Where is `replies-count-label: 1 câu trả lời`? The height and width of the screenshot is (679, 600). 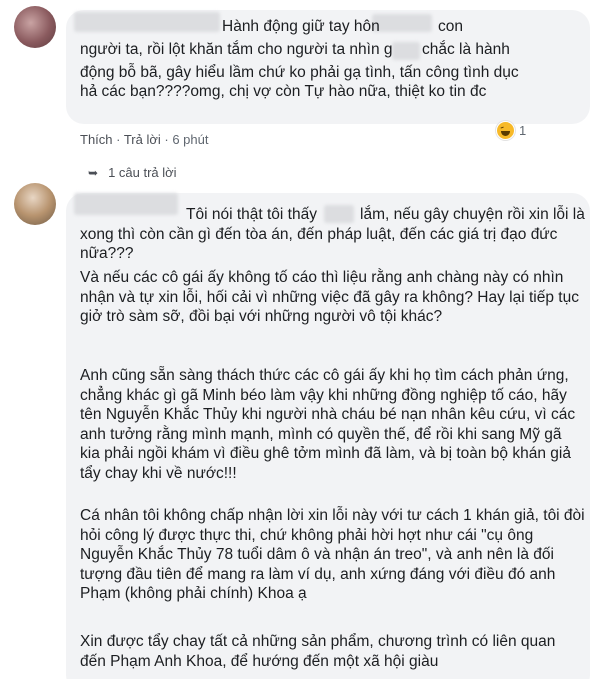 replies-count-label: 1 câu trả lời is located at coordinates (142, 172).